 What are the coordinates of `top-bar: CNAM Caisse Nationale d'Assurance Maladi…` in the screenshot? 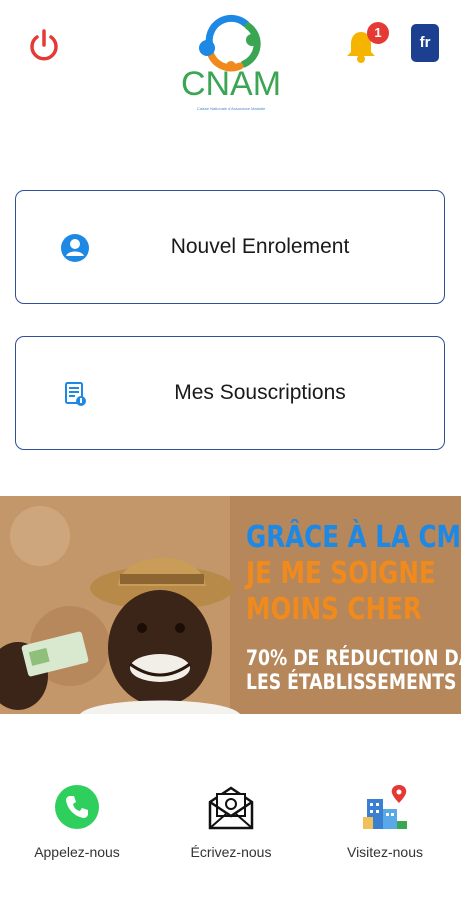 It's located at (230, 60).